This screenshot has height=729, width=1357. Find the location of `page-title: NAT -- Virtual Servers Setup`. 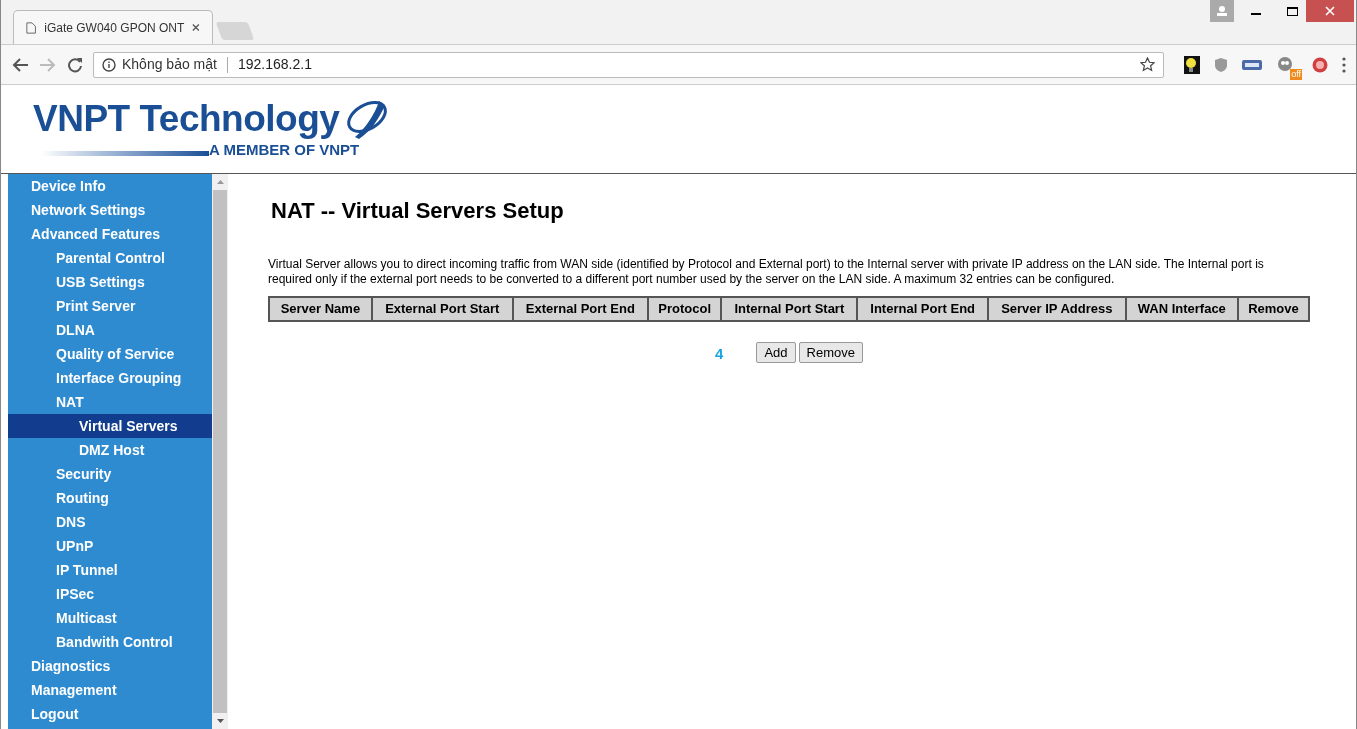

page-title: NAT -- Virtual Servers Setup is located at coordinates (418, 211).